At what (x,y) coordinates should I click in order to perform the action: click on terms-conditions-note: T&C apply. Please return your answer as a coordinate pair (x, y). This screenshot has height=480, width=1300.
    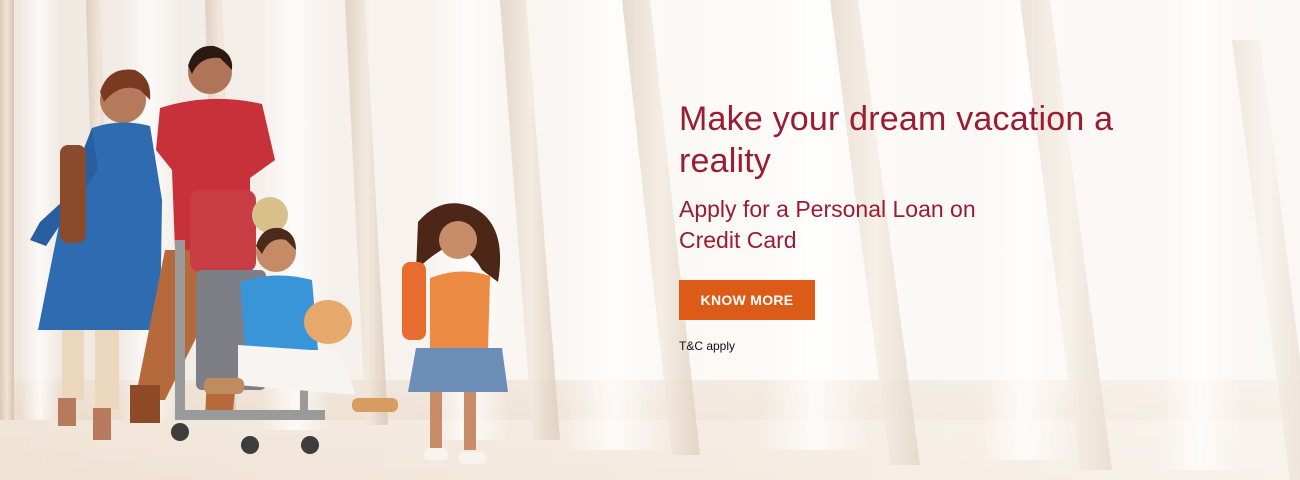
    Looking at the image, I should click on (919, 346).